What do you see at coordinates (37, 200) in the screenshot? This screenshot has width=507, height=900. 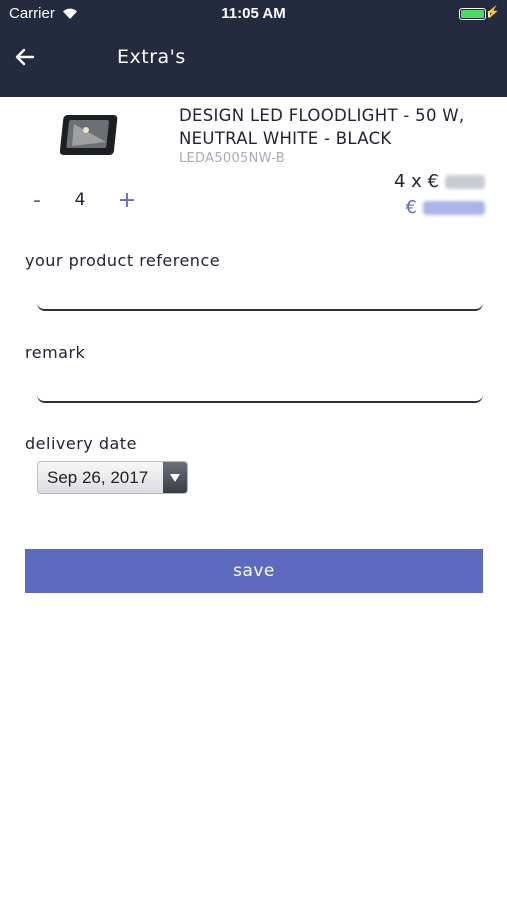 I see `decrease-quantity-button: -` at bounding box center [37, 200].